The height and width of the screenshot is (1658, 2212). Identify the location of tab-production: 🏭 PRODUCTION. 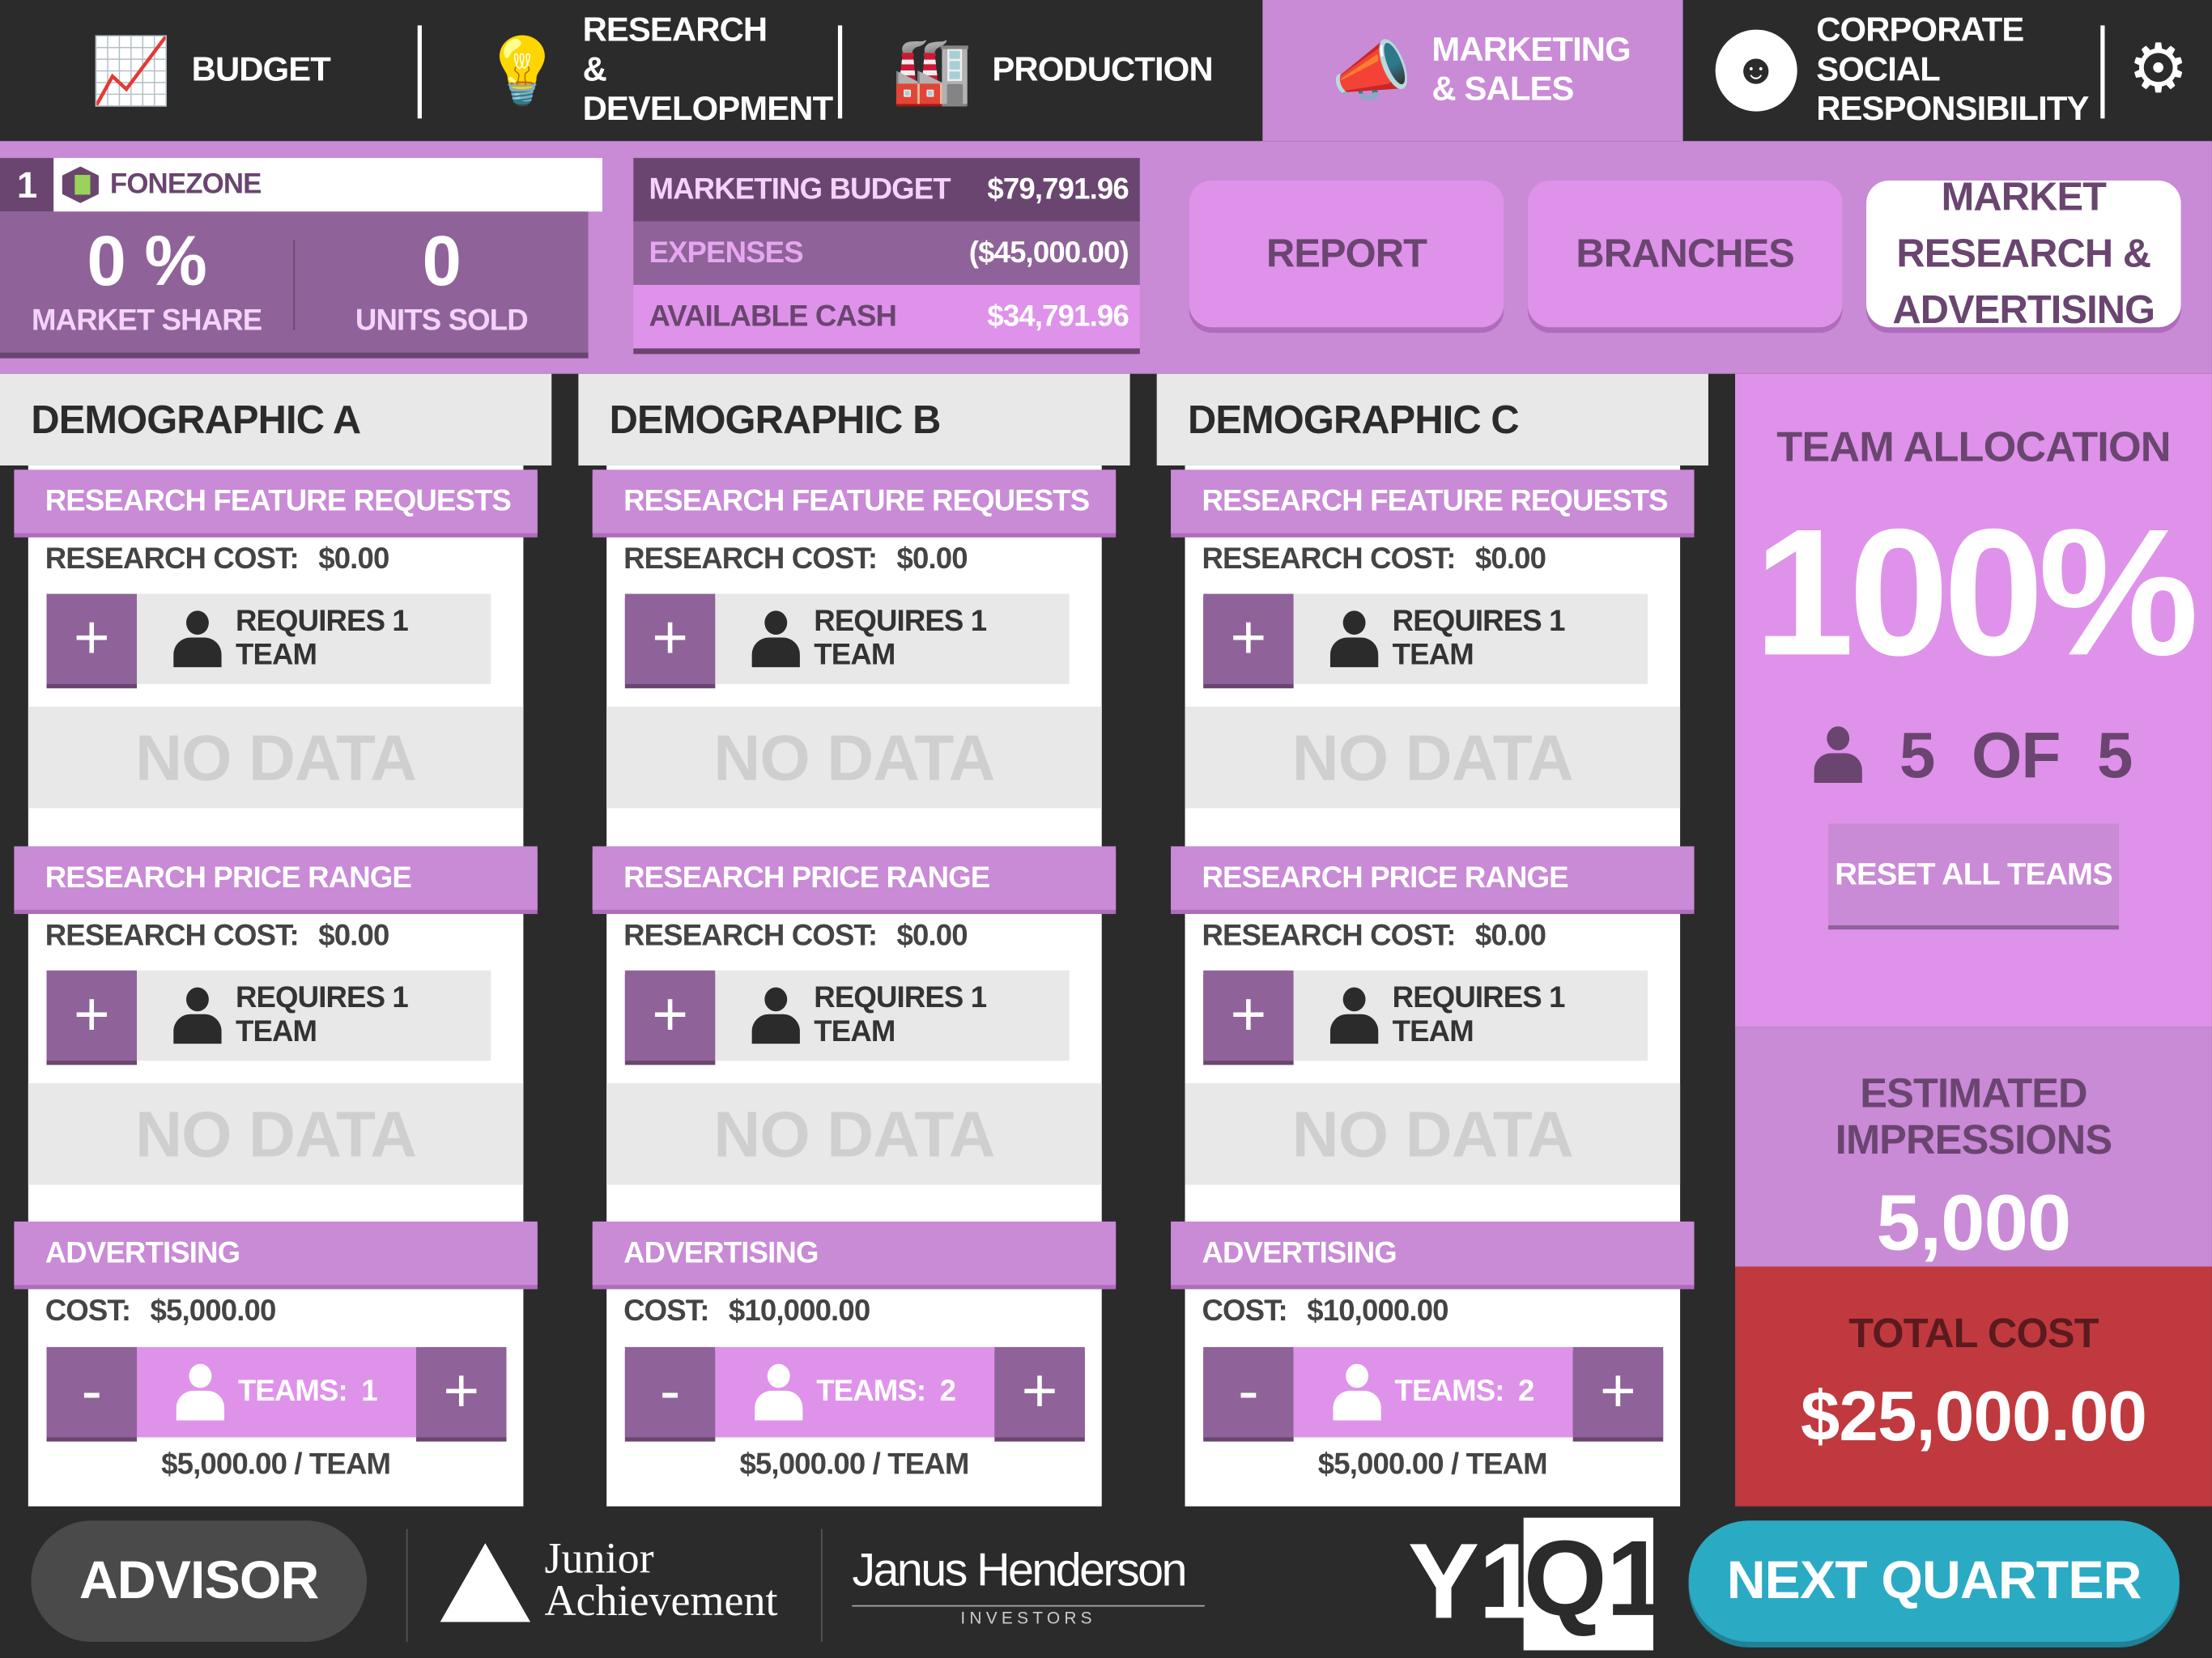
(1051, 70).